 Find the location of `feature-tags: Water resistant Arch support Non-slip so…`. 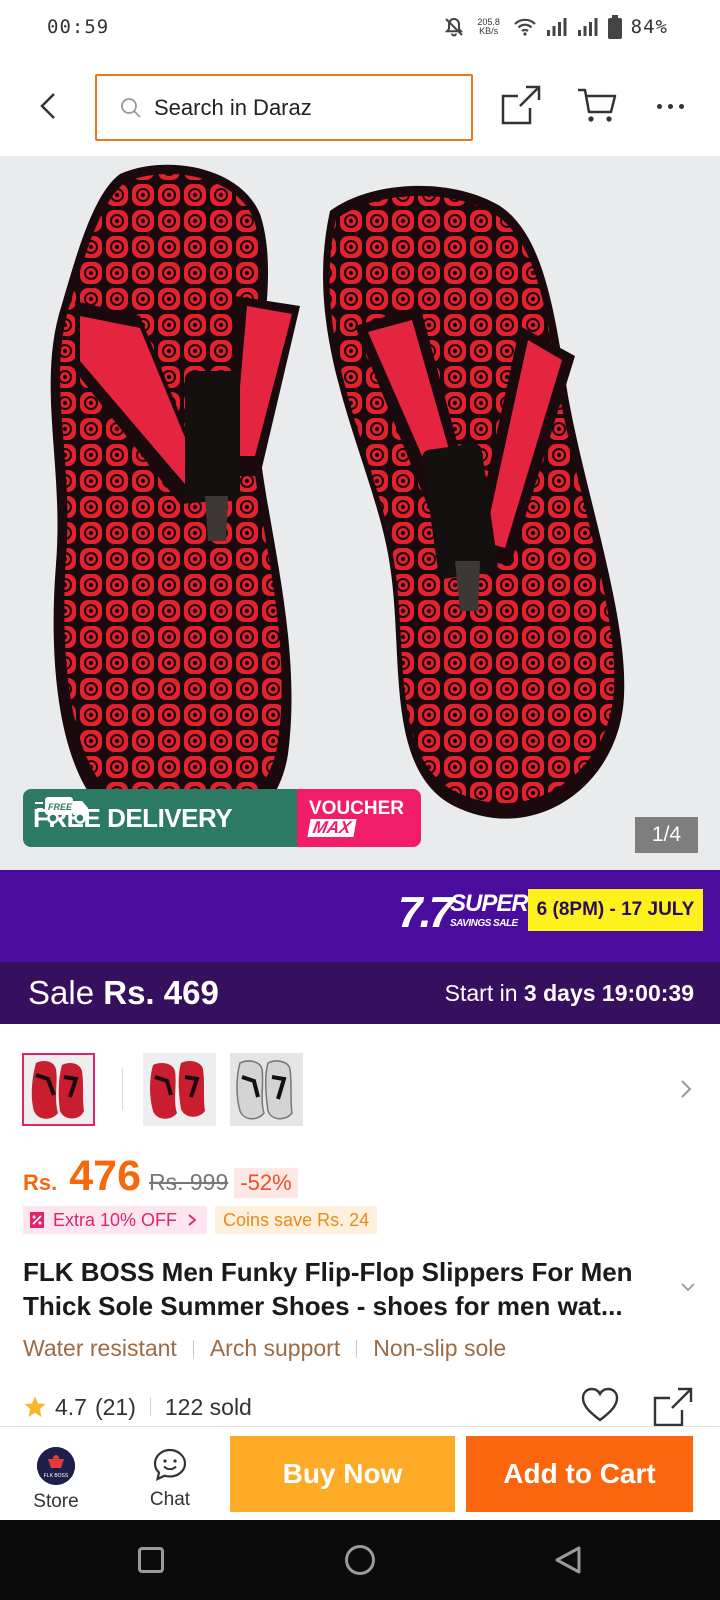

feature-tags: Water resistant Arch support Non-slip so… is located at coordinates (264, 1348).